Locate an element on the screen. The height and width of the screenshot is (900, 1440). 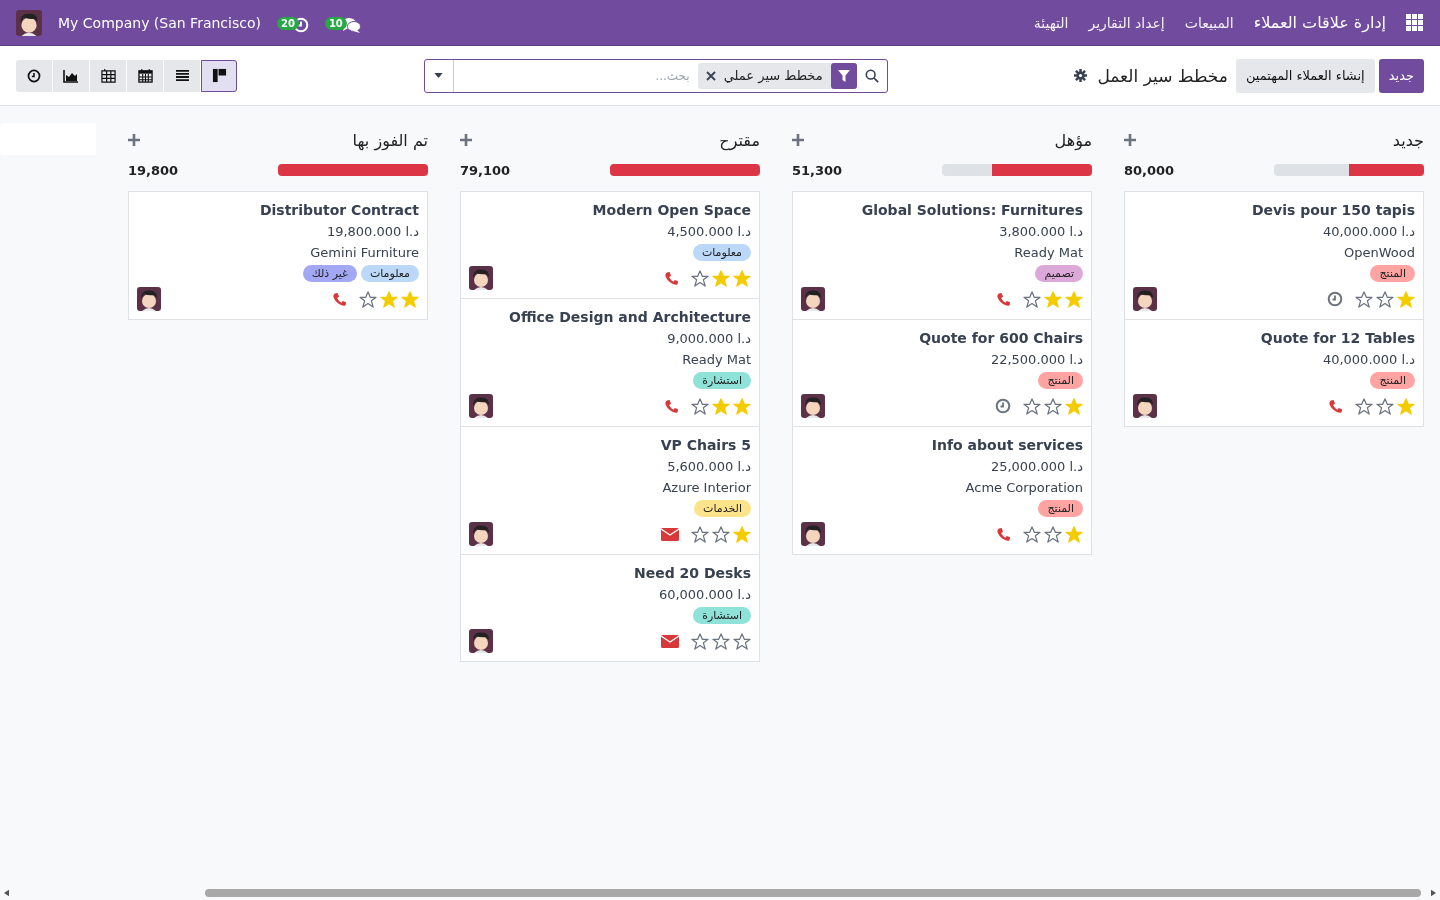
card-title: Global Solutions: Furnitures is located at coordinates (972, 210).